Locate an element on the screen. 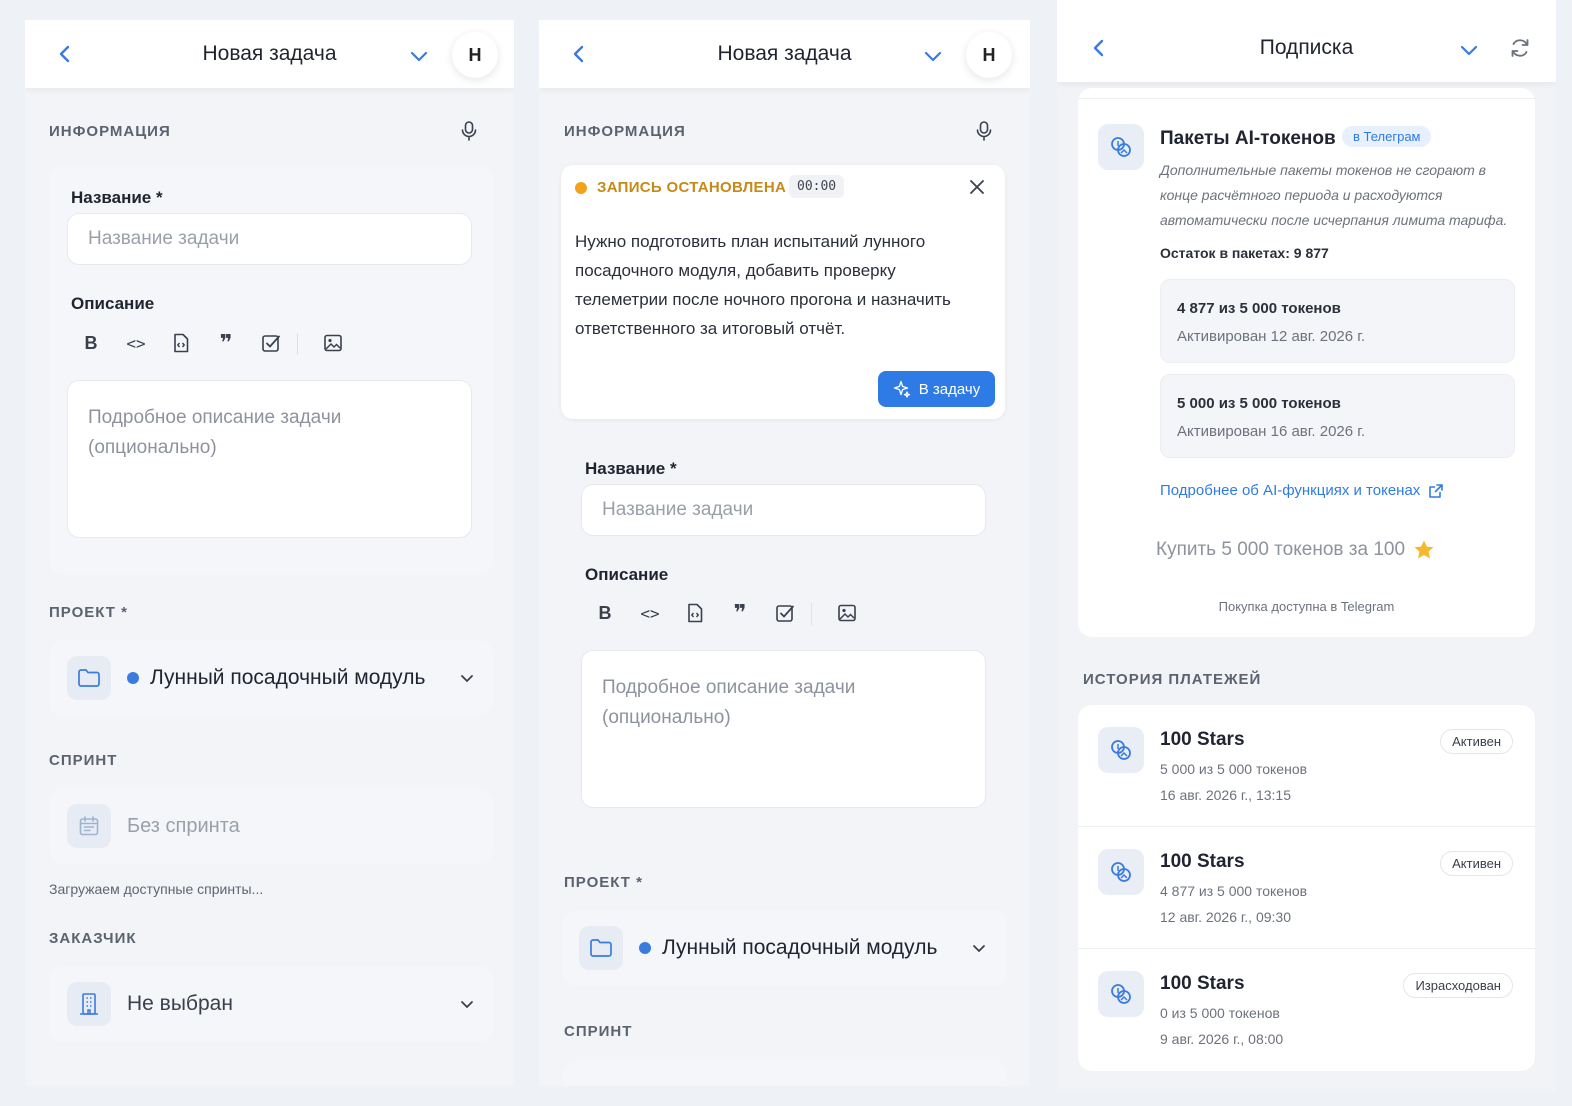 This screenshot has height=1106, width=1572. payment-date: 16 авг. 2026 г., 13:15 is located at coordinates (1225, 795).